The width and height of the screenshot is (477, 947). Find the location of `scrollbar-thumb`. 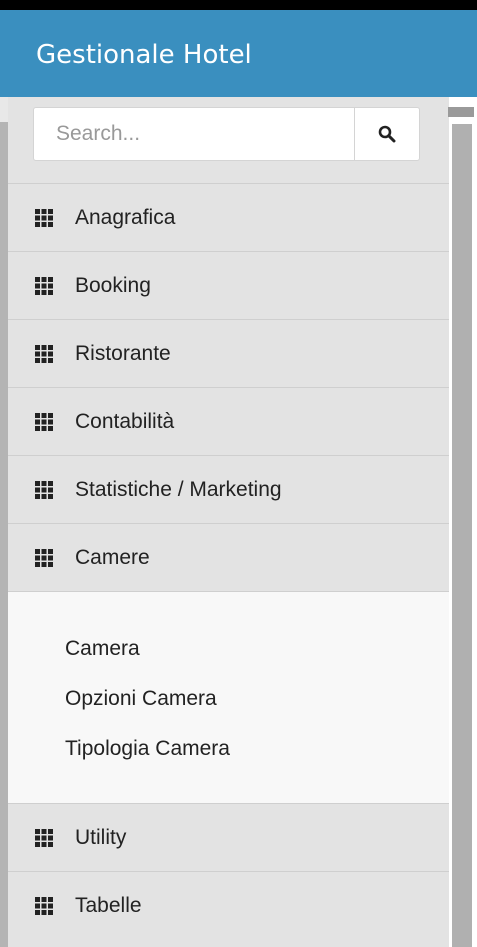

scrollbar-thumb is located at coordinates (462, 535).